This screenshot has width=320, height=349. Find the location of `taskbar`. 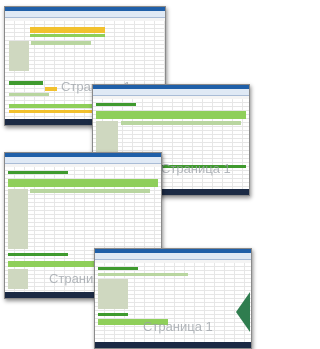

taskbar is located at coordinates (173, 345).